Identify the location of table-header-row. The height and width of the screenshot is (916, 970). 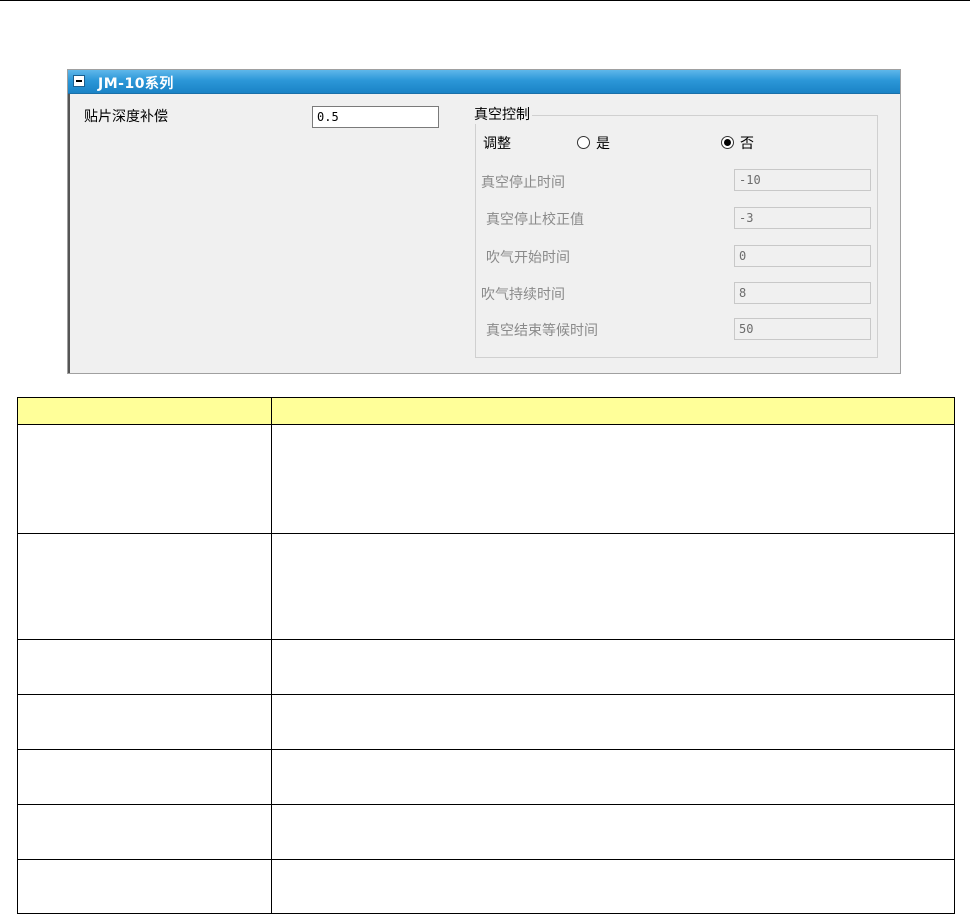
(486, 411).